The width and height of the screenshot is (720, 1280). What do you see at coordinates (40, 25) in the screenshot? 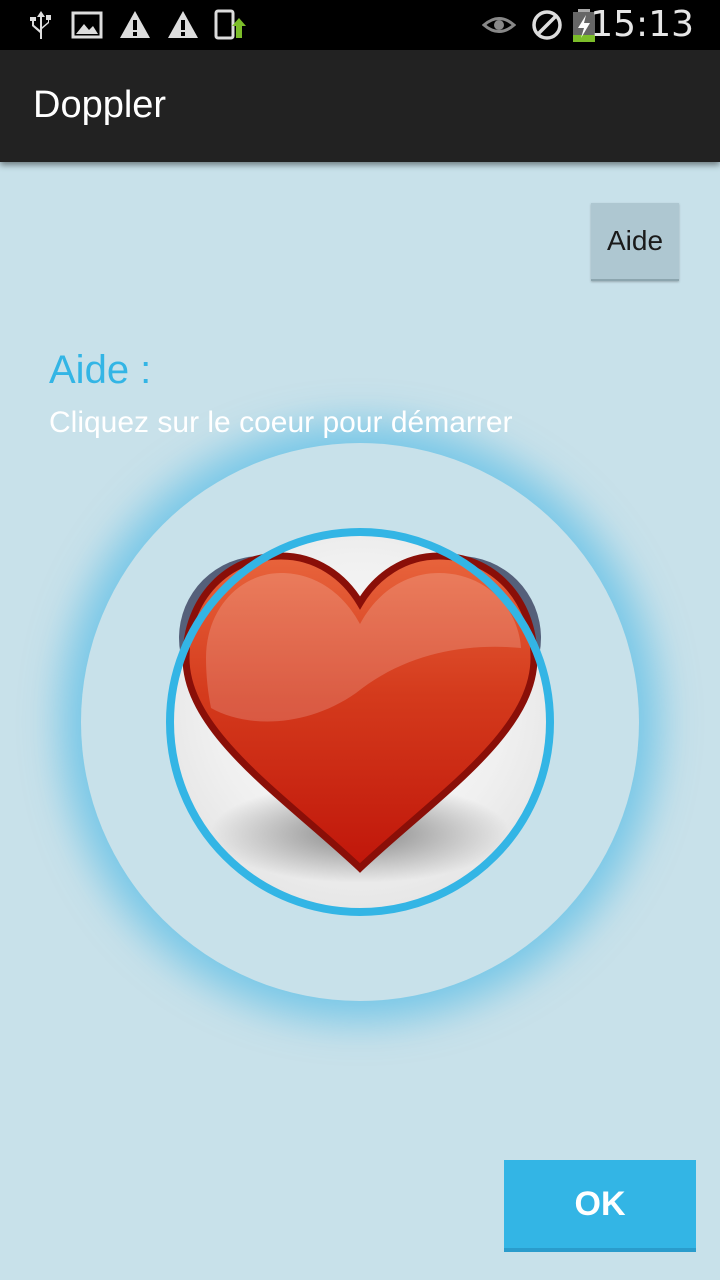
I see `usb-icon` at bounding box center [40, 25].